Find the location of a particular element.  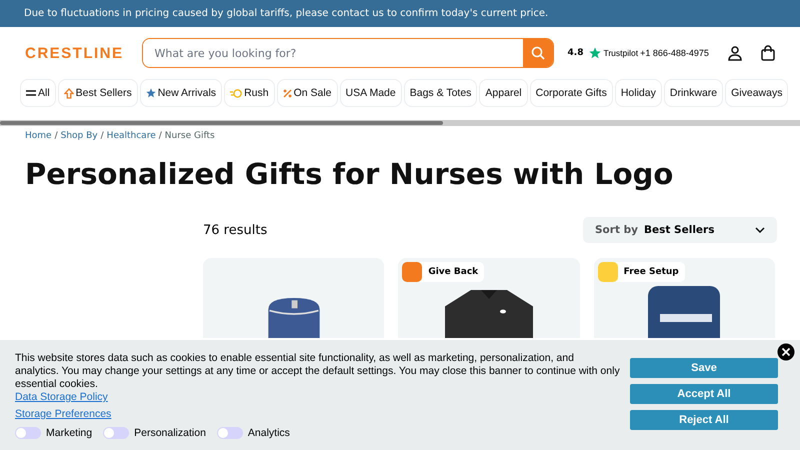

cookie-button: Reject All is located at coordinates (704, 420).